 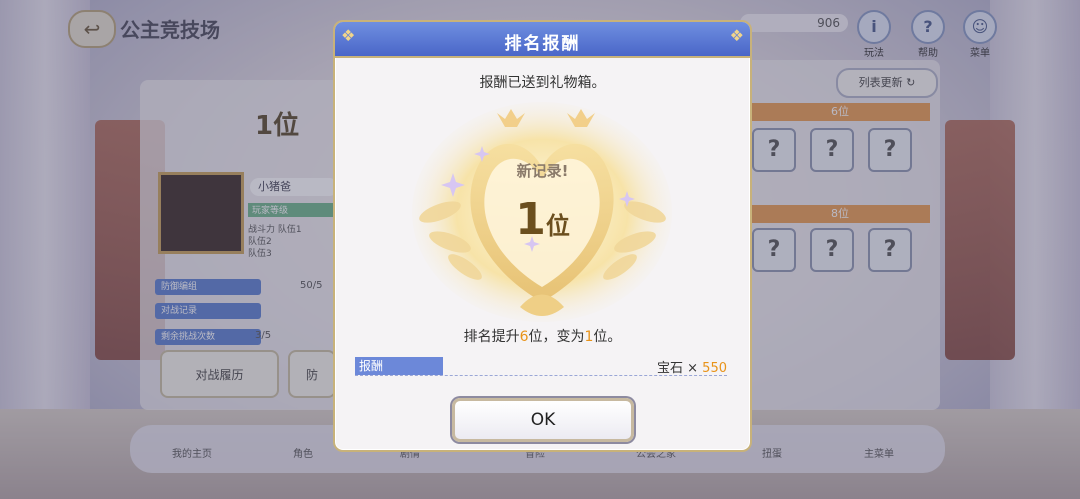 I want to click on dialog-title: 排名报酬, so click(x=542, y=44).